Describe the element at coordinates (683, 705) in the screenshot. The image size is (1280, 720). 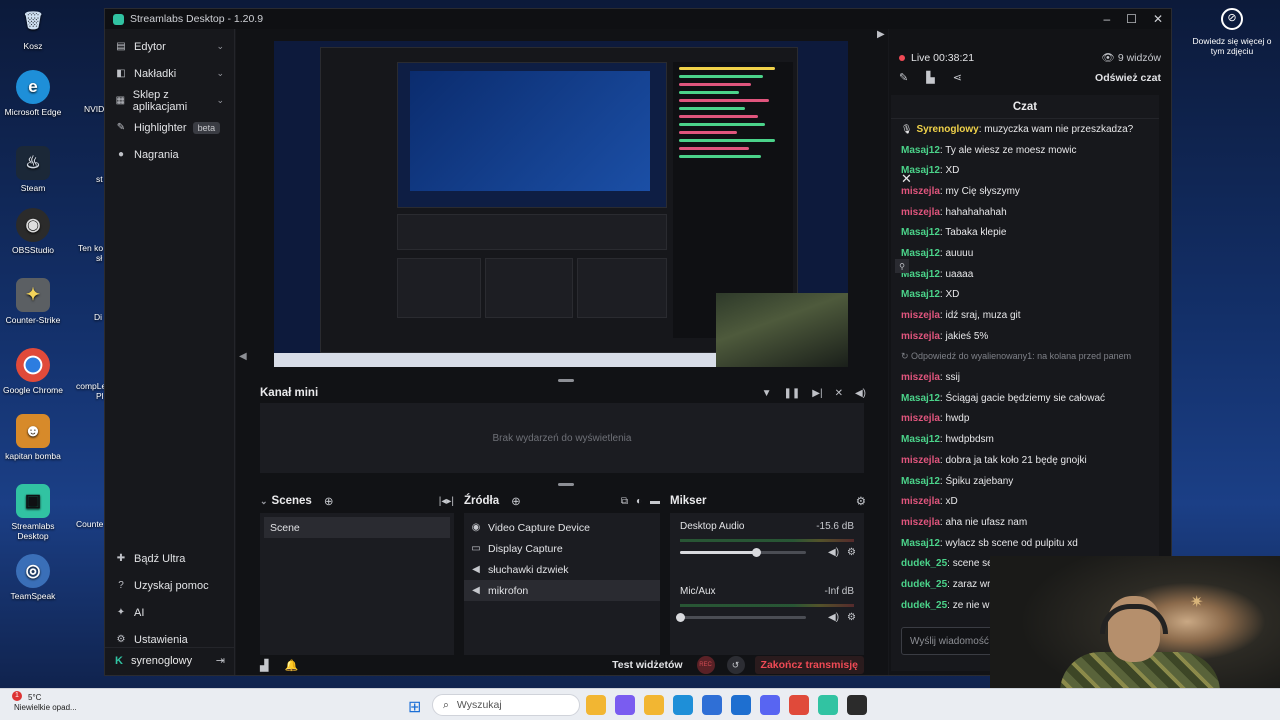
I see `edge-icon` at that location.